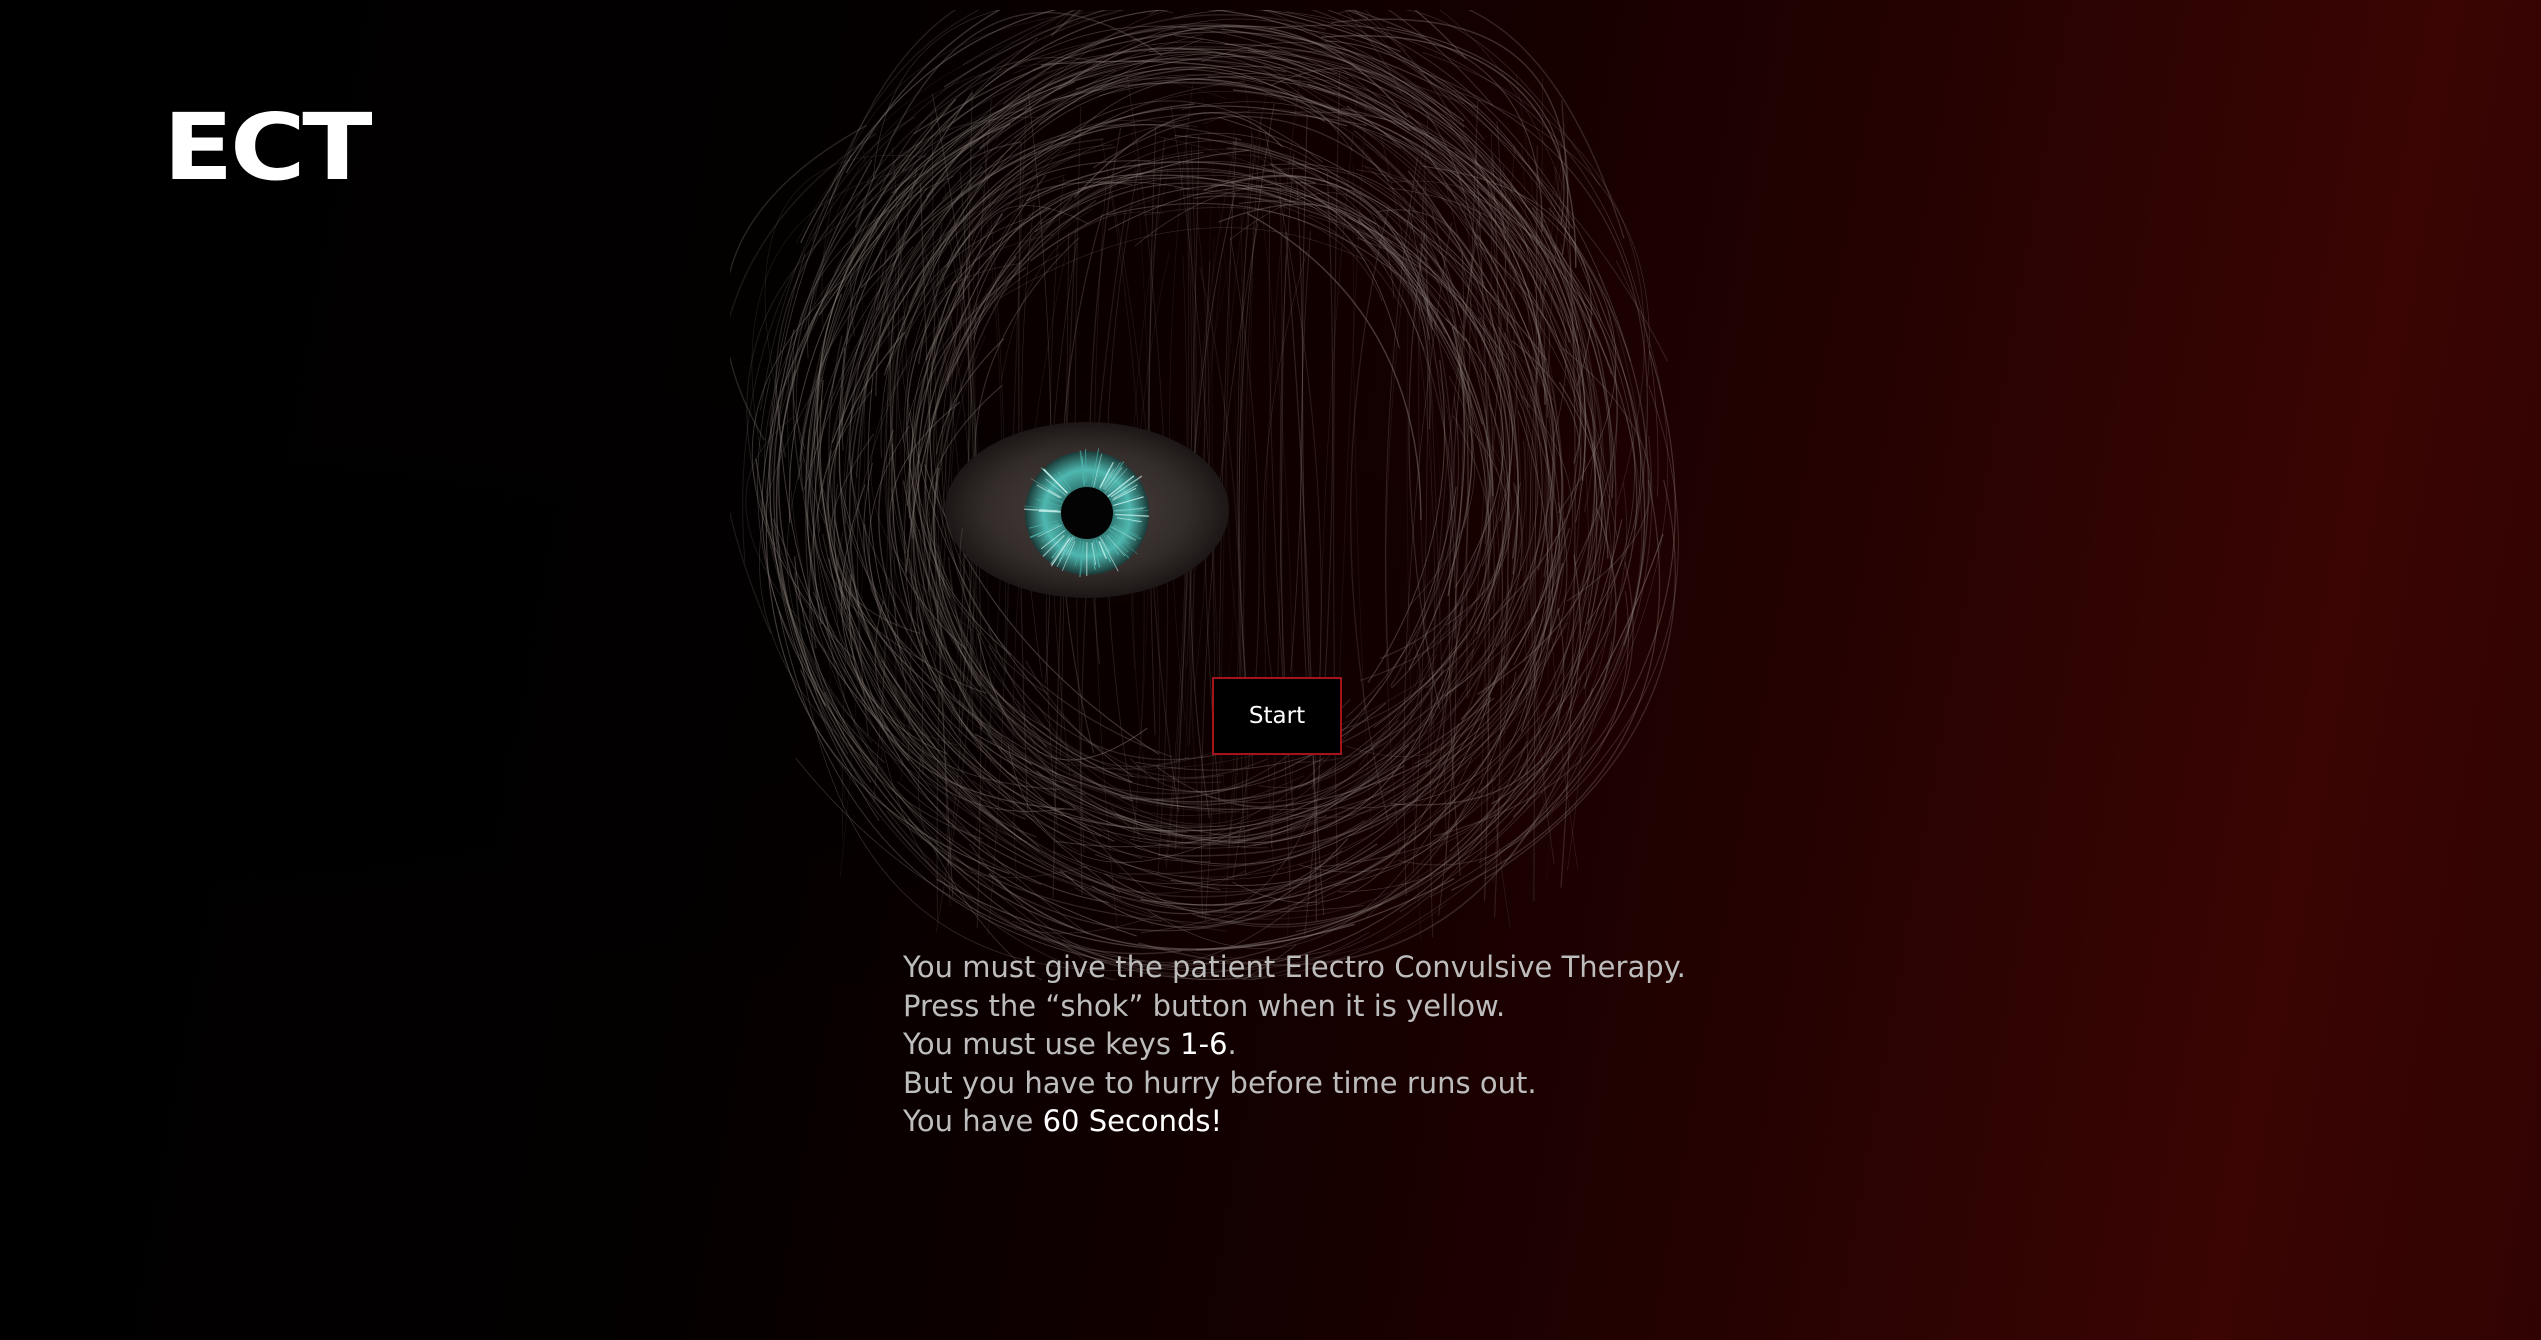 The height and width of the screenshot is (1340, 2541). What do you see at coordinates (1232, 1044) in the screenshot?
I see `instruction-line-3-suffix: .` at bounding box center [1232, 1044].